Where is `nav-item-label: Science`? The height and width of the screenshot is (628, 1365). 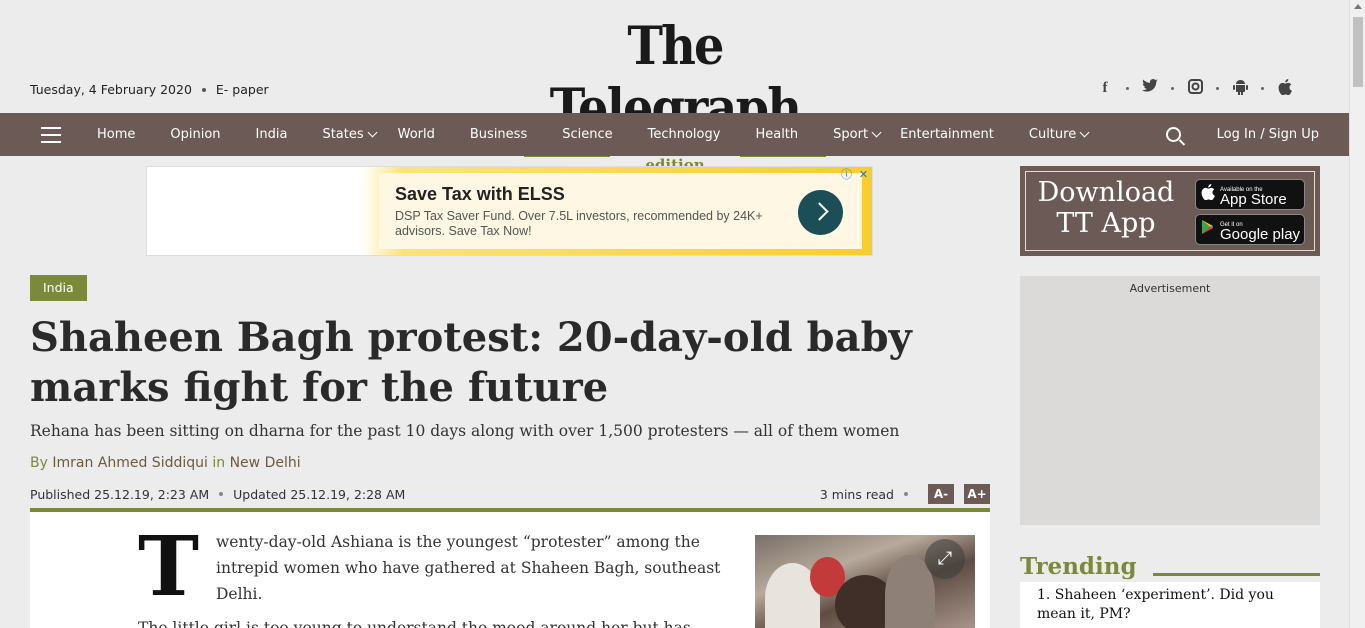
nav-item-label: Science is located at coordinates (587, 134).